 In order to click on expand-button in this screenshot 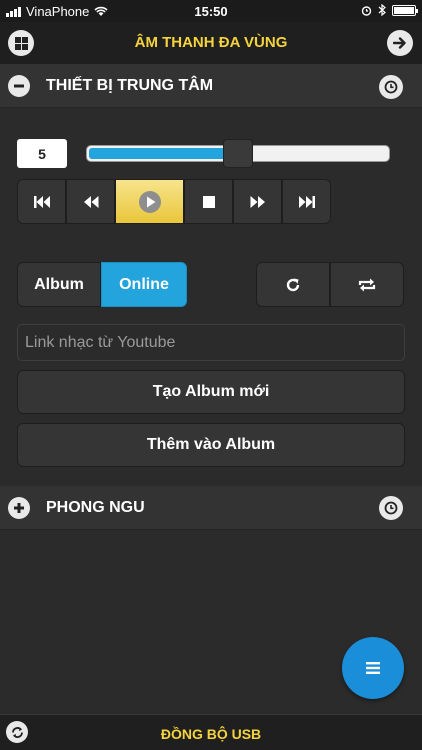, I will do `click(19, 508)`.